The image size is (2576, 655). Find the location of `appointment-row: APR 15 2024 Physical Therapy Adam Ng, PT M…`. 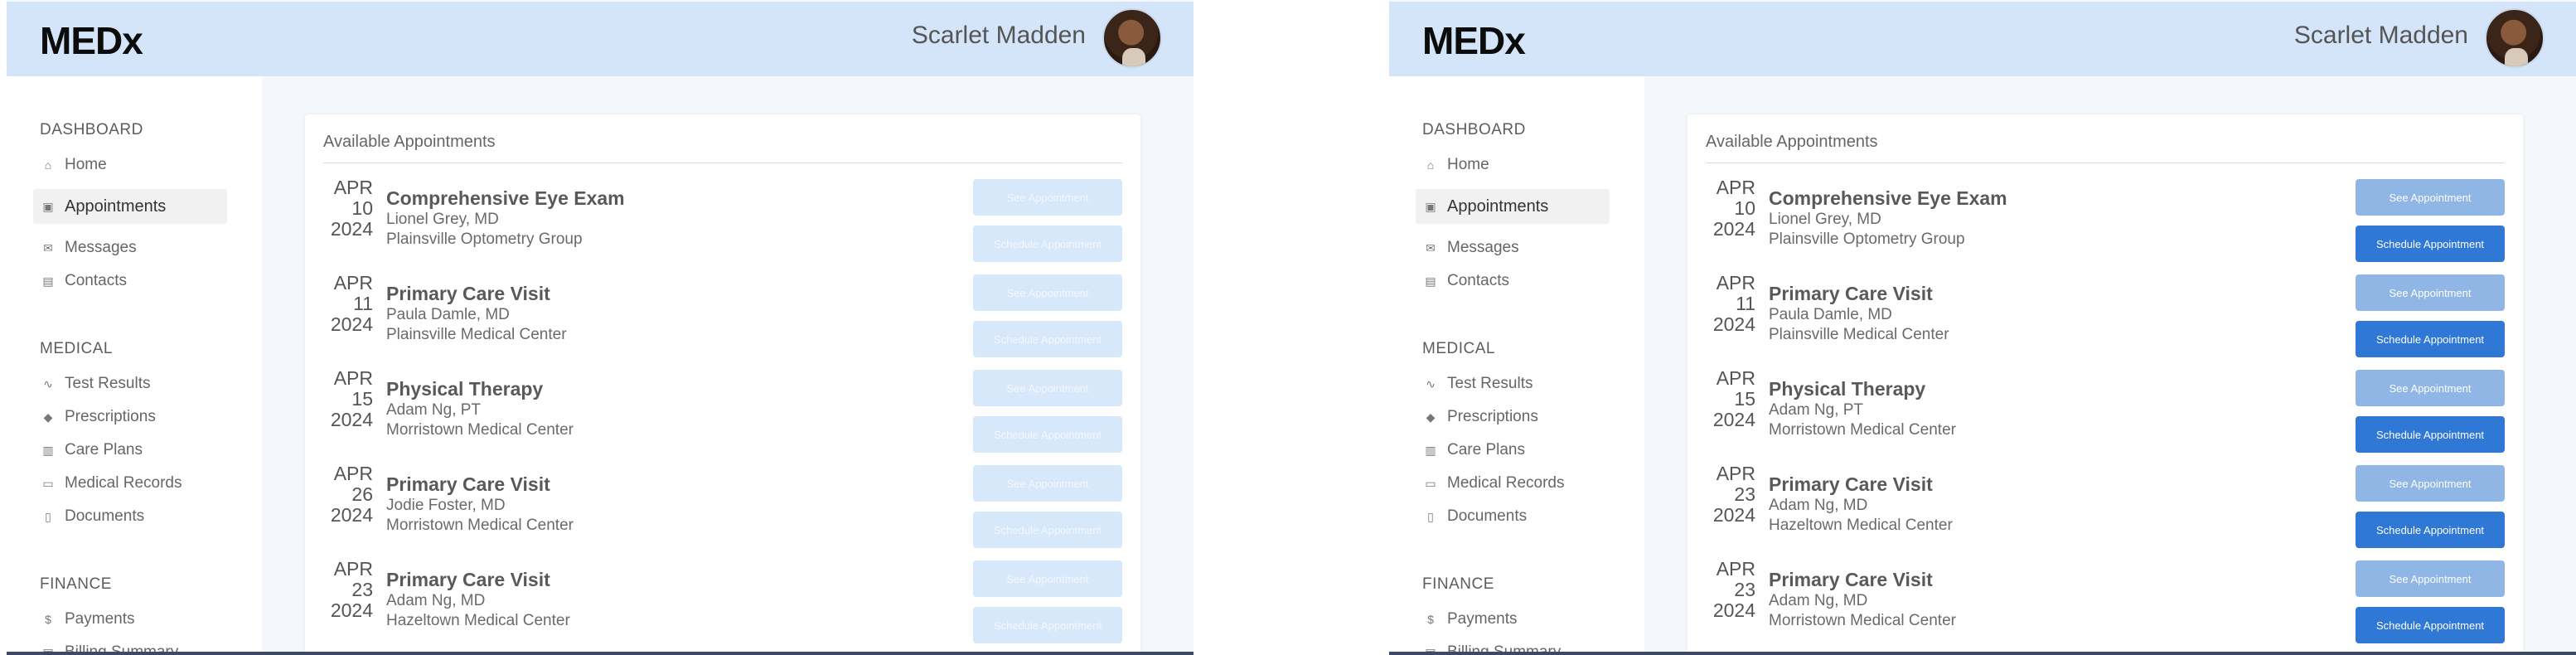

appointment-row: APR 15 2024 Physical Therapy Adam Ng, PT M… is located at coordinates (2105, 413).